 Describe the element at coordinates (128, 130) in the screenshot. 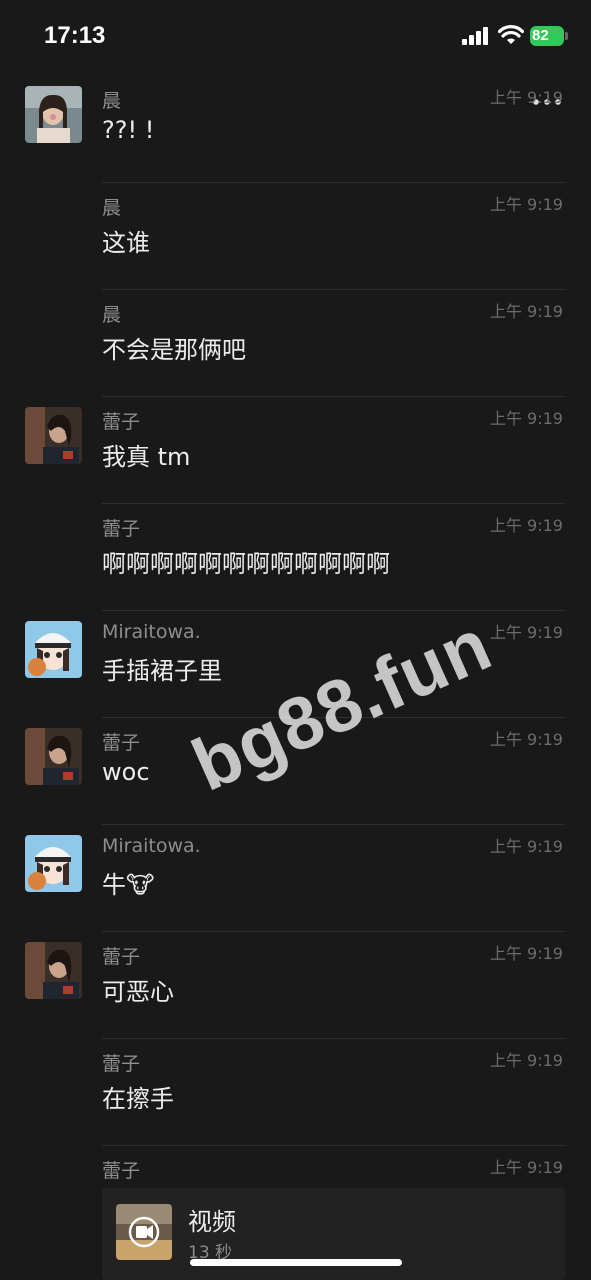

I see `message-text: ??! !` at that location.